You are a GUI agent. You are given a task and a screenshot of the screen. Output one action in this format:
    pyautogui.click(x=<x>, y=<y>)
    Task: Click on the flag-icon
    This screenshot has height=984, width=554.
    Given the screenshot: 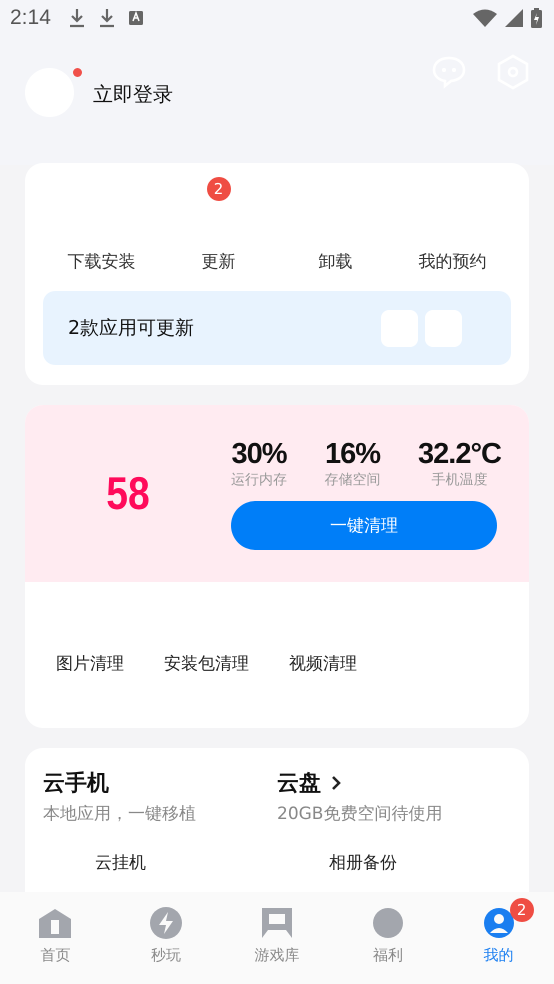 What is the action you would take?
    pyautogui.click(x=277, y=923)
    